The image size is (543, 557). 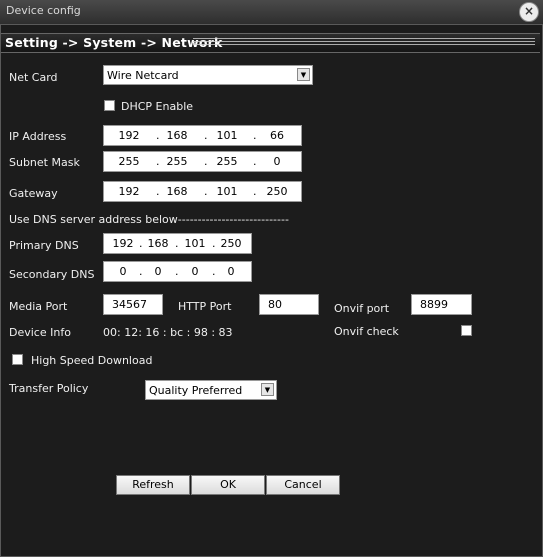 What do you see at coordinates (227, 191) in the screenshot?
I see `gateway-octet: 101` at bounding box center [227, 191].